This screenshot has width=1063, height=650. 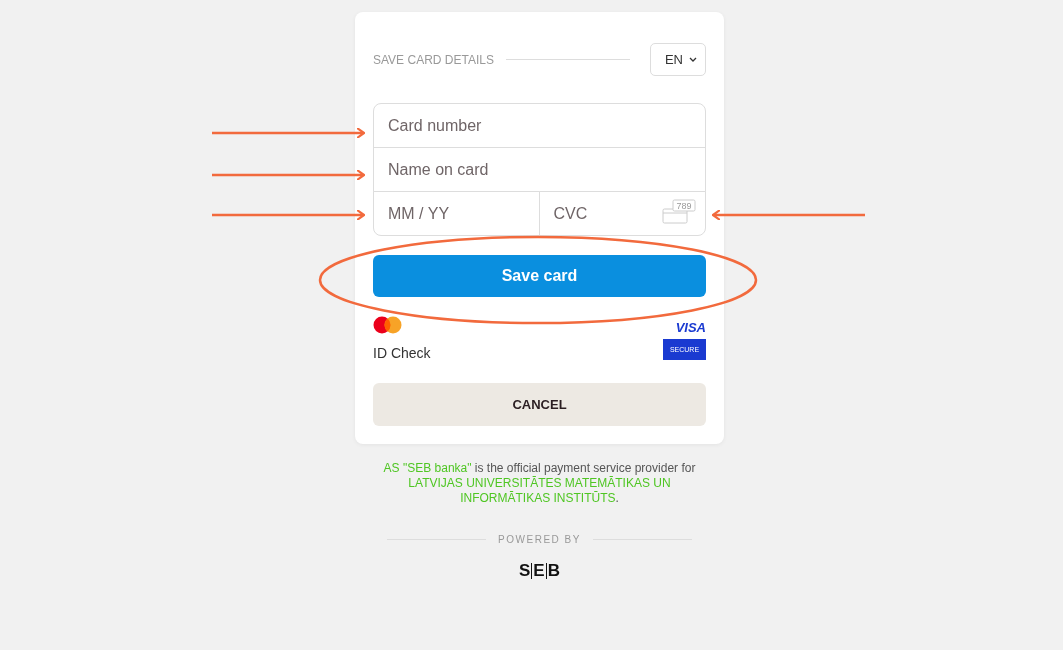 I want to click on section-title: SAVE CARD DETAILS, so click(x=433, y=59).